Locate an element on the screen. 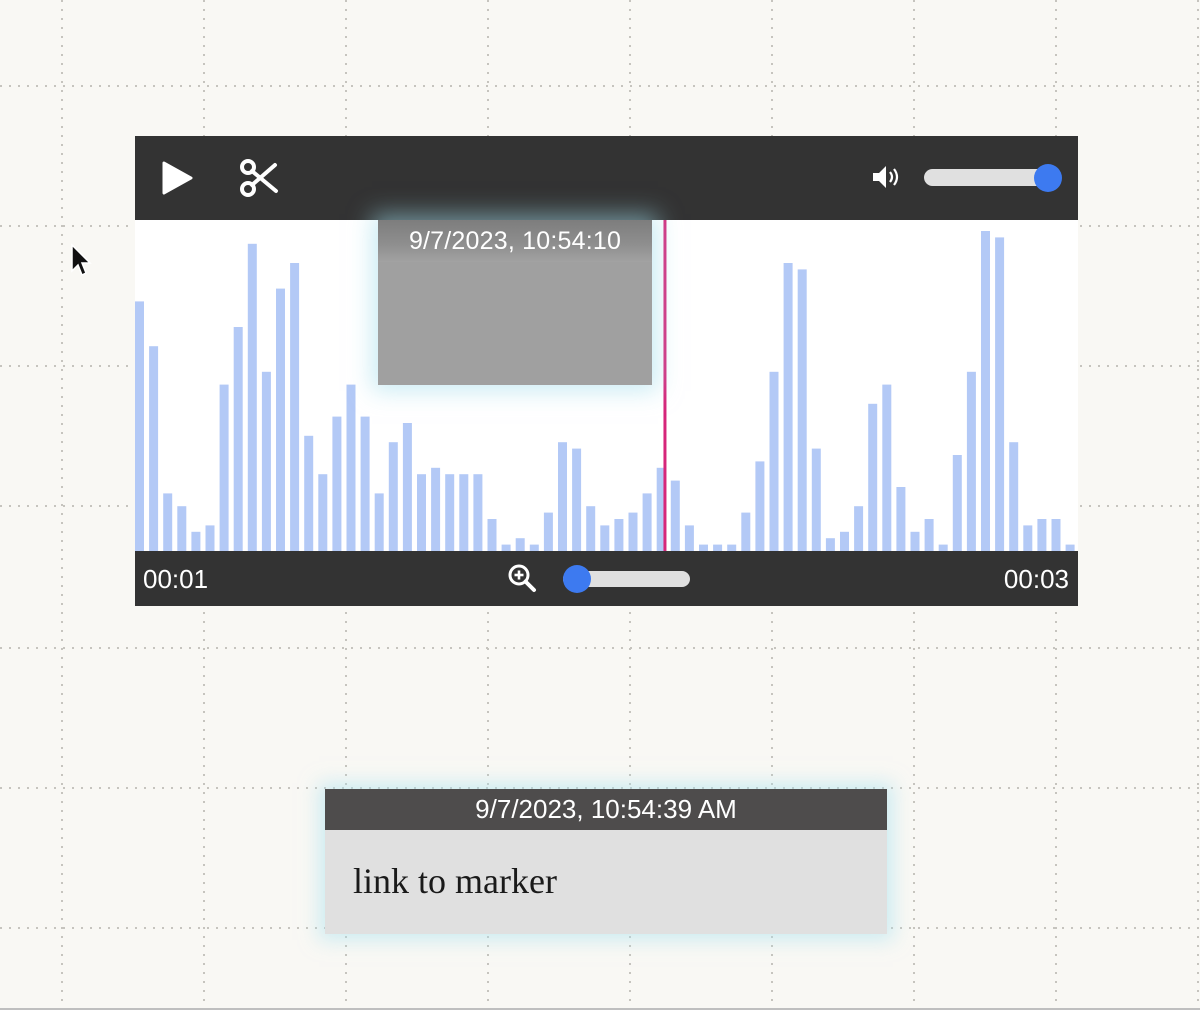 The image size is (1200, 1010). marker-note-card: 9/7/2023, 10:54:39 AM link to marker is located at coordinates (606, 861).